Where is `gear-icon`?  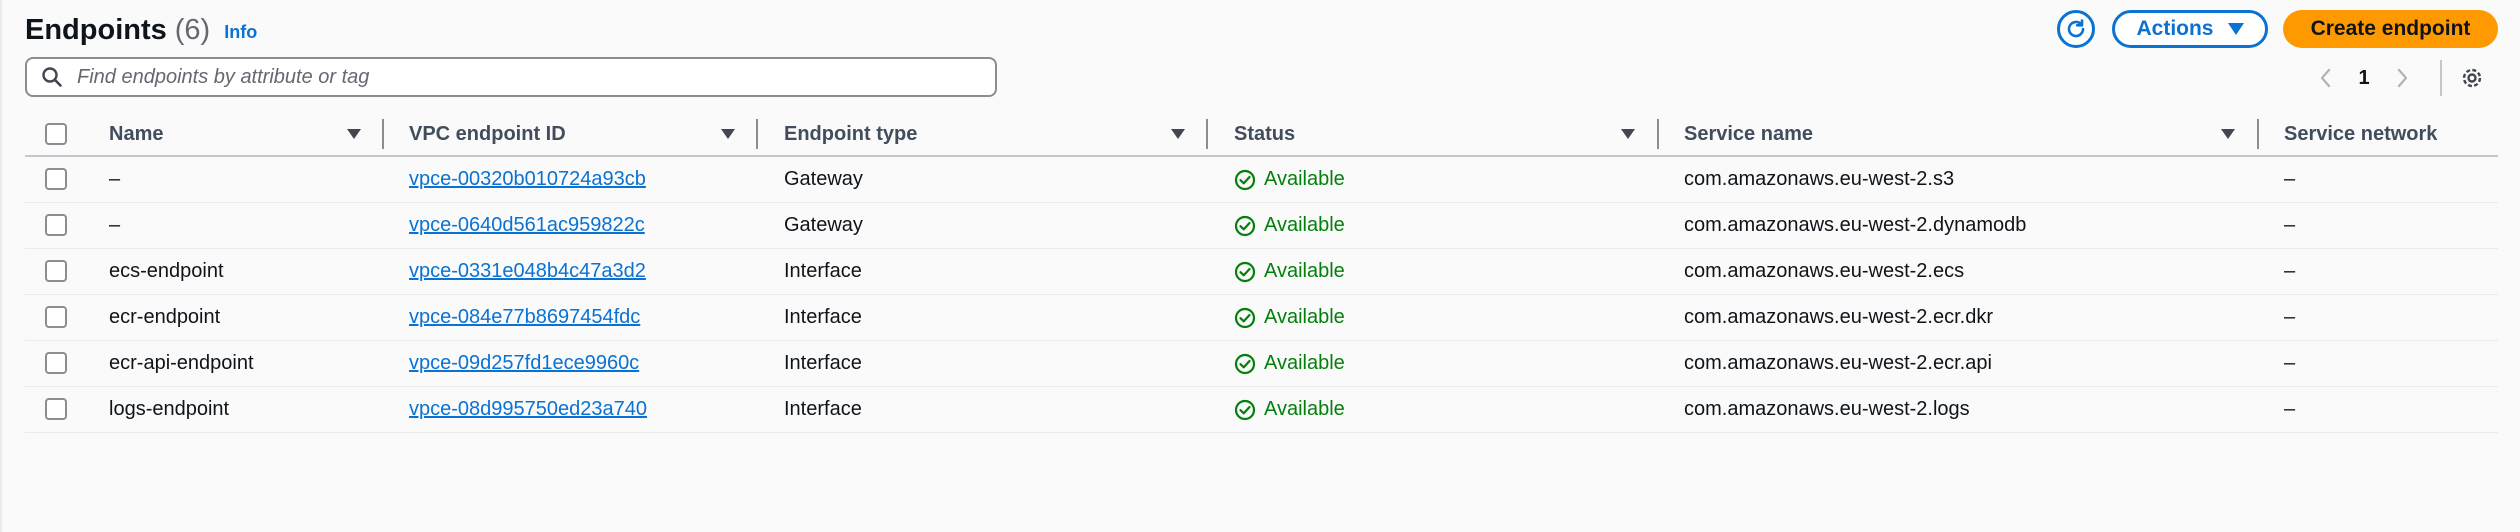
gear-icon is located at coordinates (2472, 78).